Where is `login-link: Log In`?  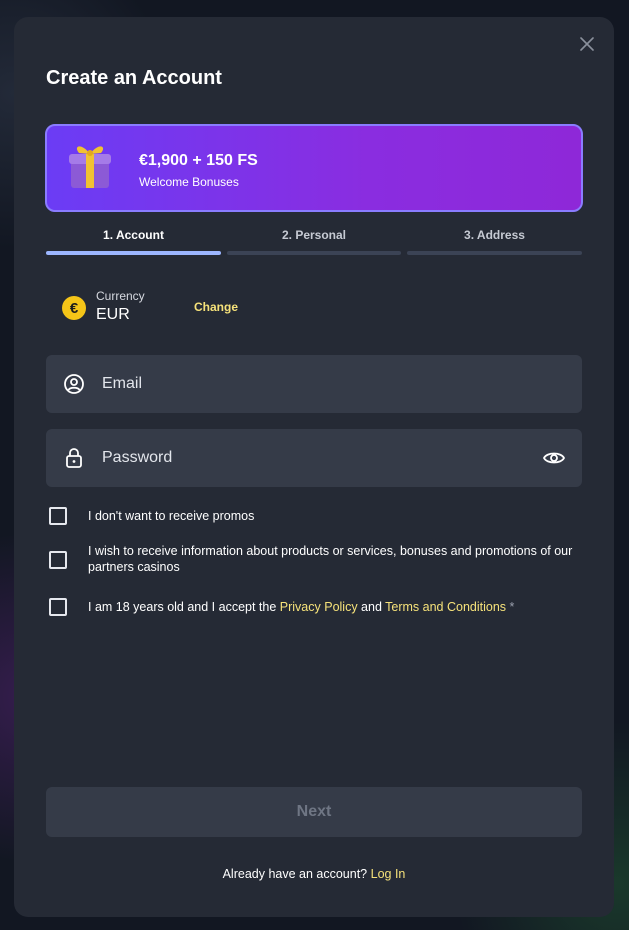 login-link: Log In is located at coordinates (388, 874).